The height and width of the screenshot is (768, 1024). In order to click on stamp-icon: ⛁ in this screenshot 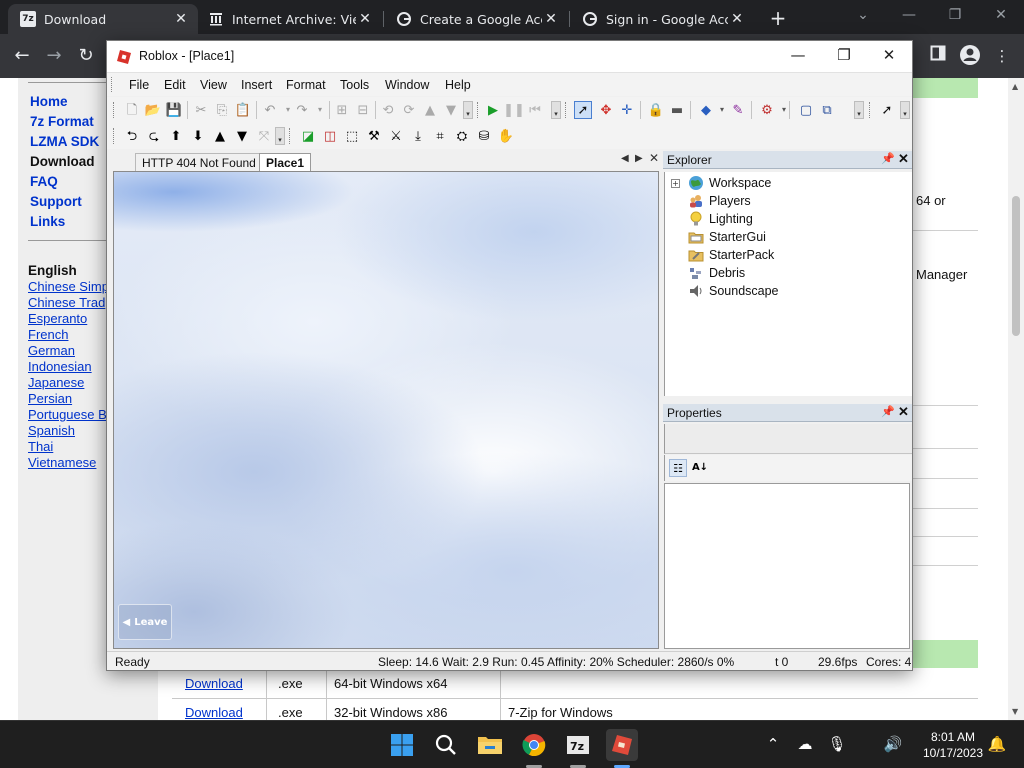, I will do `click(484, 136)`.